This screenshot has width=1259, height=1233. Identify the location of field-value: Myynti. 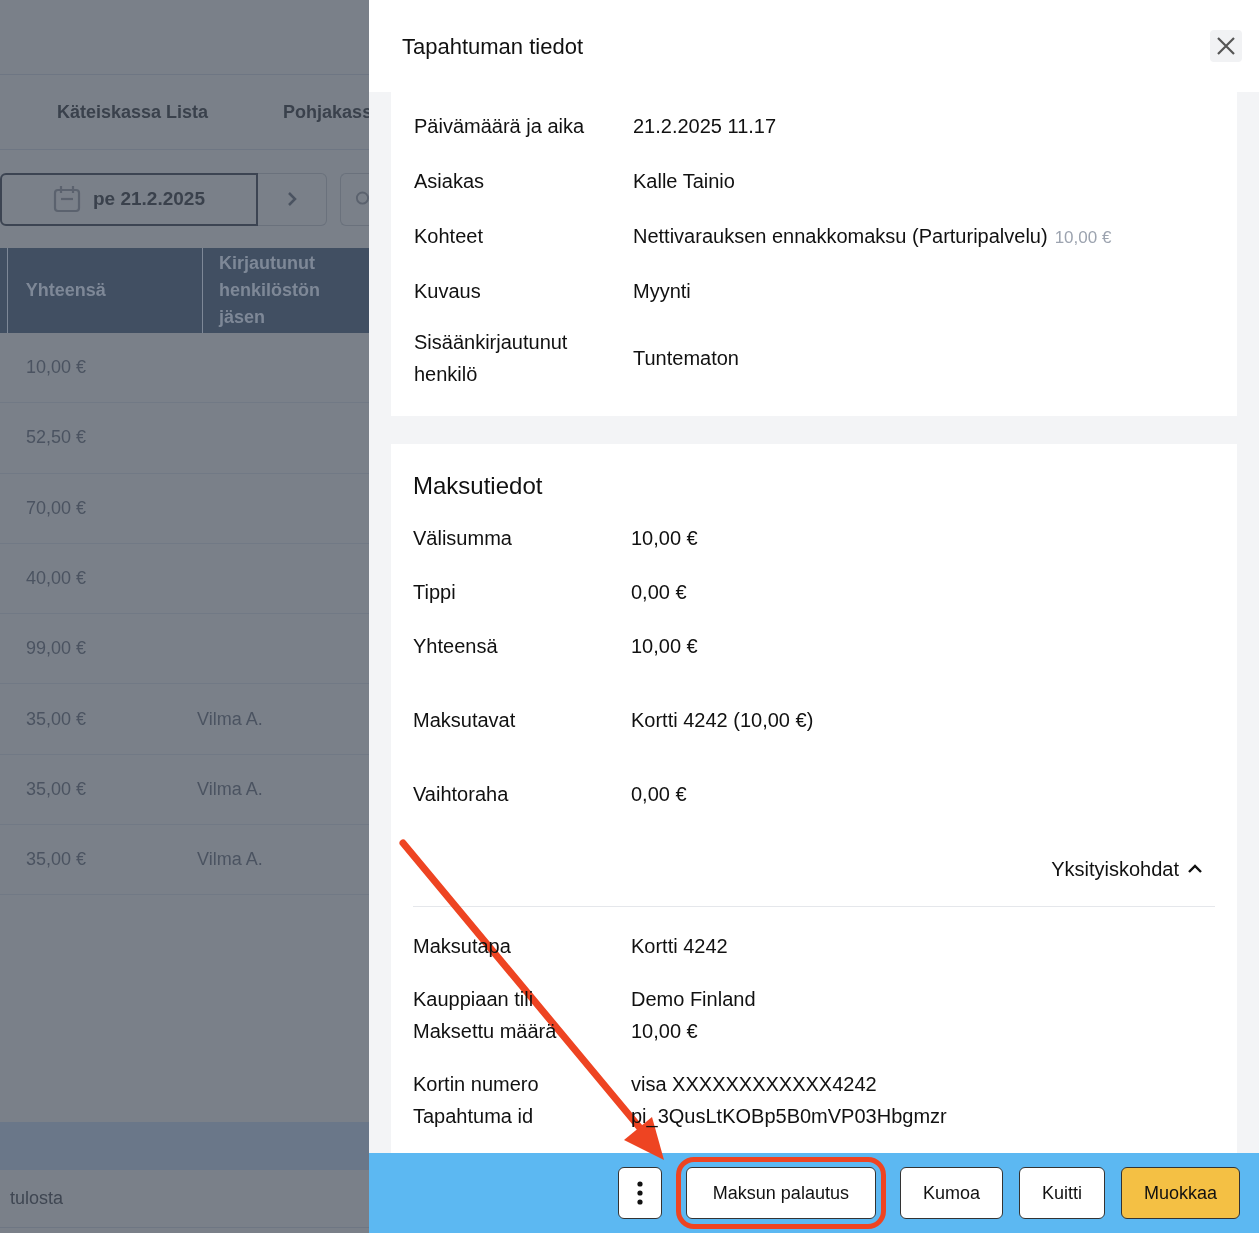
(662, 291).